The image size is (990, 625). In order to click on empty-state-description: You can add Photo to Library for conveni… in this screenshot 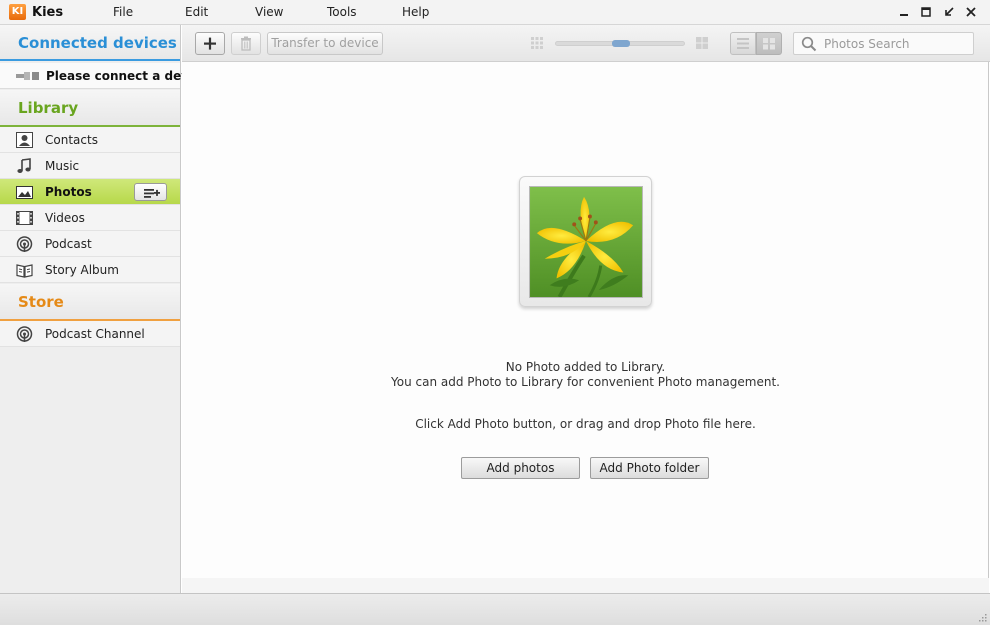, I will do `click(585, 382)`.